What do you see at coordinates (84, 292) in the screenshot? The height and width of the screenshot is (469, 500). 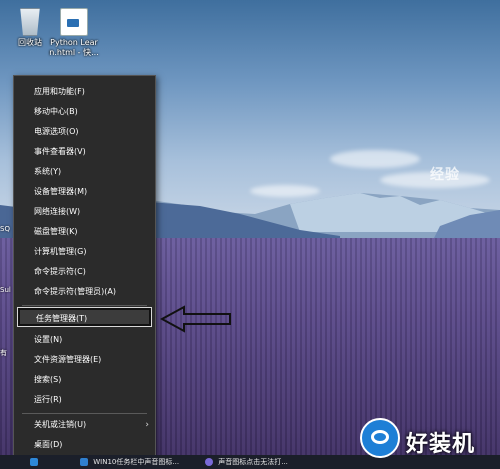 I see `menu-item-command-prompt-admin: 命令提示符(管理员)(A)` at bounding box center [84, 292].